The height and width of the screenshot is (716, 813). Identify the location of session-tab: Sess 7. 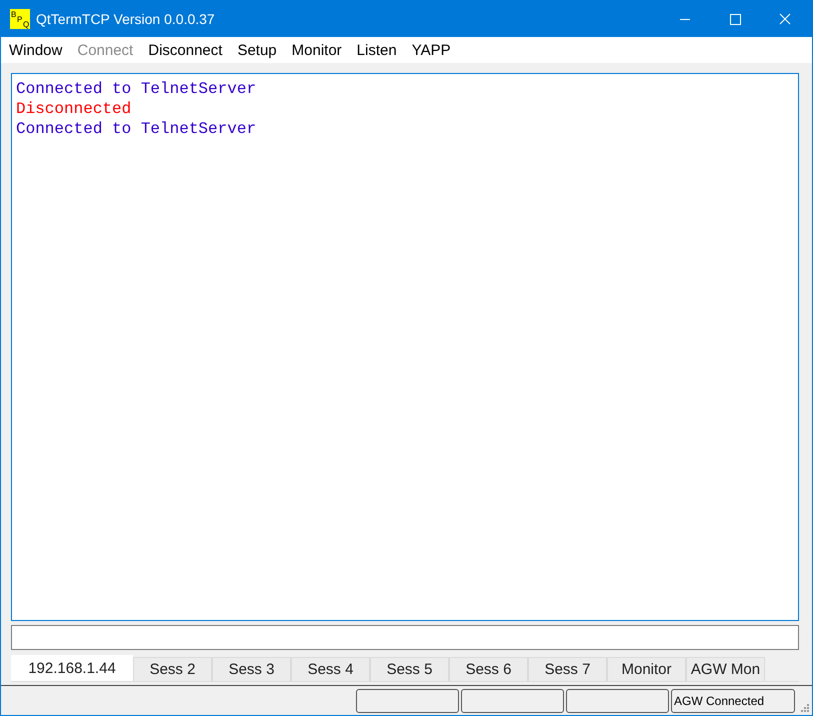
(567, 669).